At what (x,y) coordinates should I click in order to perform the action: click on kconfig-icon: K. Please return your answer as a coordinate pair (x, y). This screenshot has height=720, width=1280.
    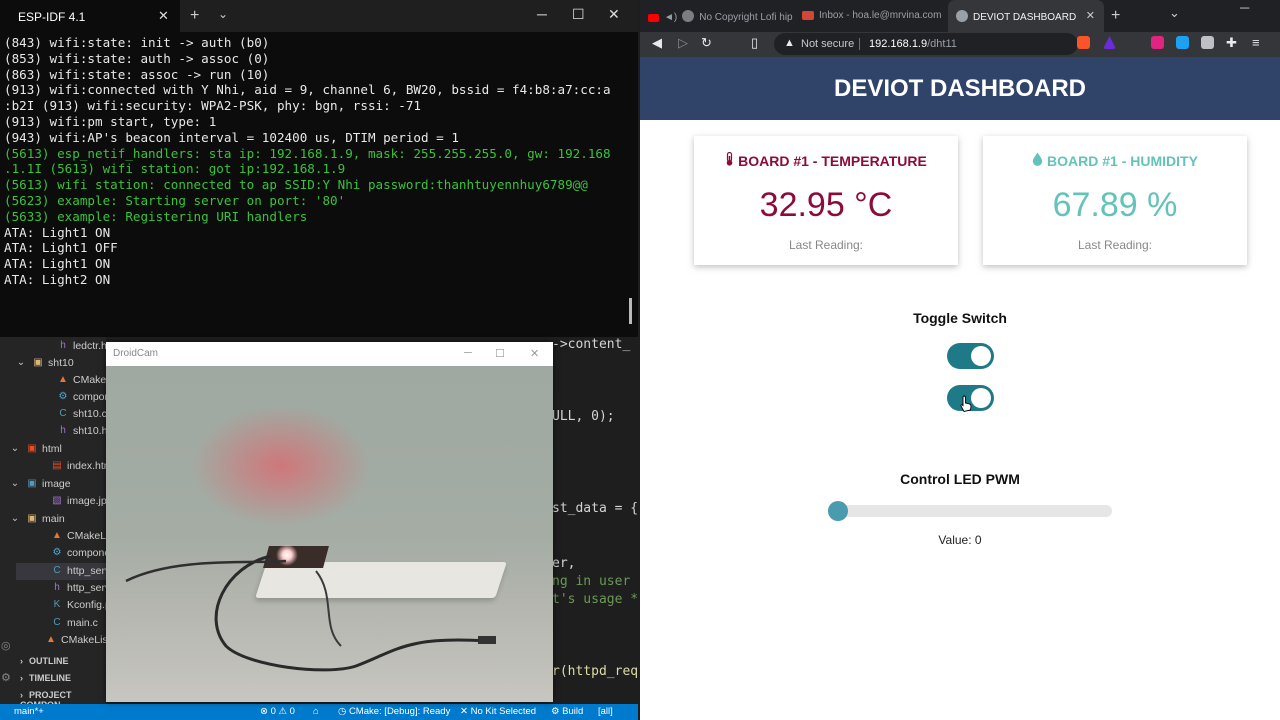
    Looking at the image, I should click on (57, 604).